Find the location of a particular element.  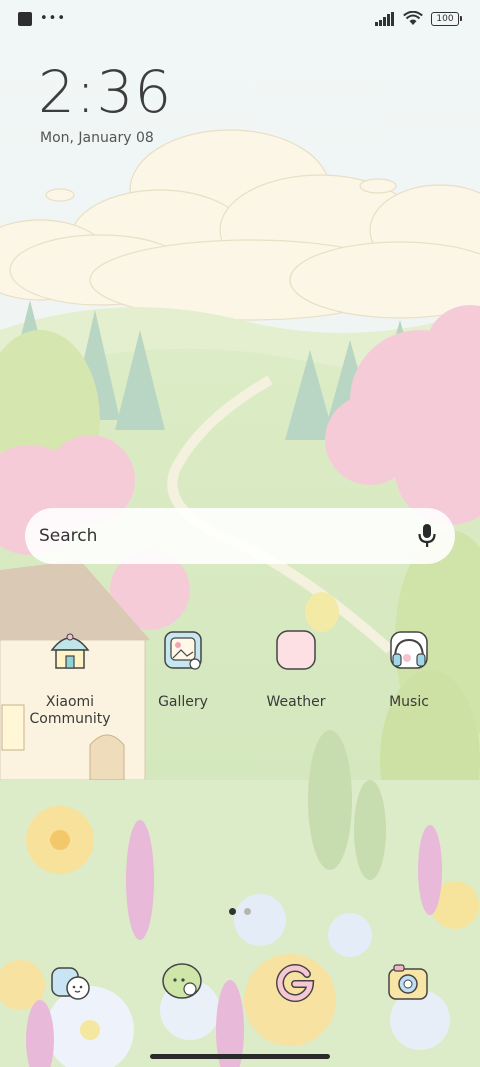

status-right: 100 is located at coordinates (418, 18).